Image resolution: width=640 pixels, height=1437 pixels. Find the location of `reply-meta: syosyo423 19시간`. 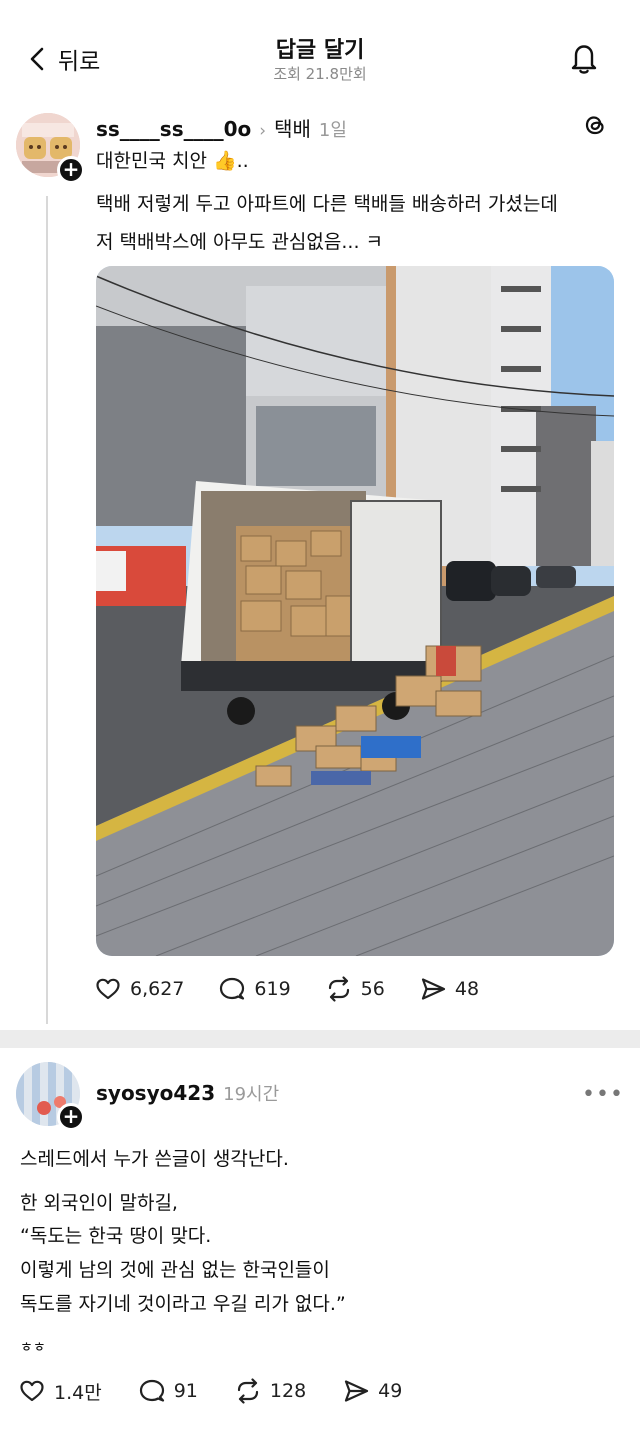

reply-meta: syosyo423 19시간 is located at coordinates (187, 1093).